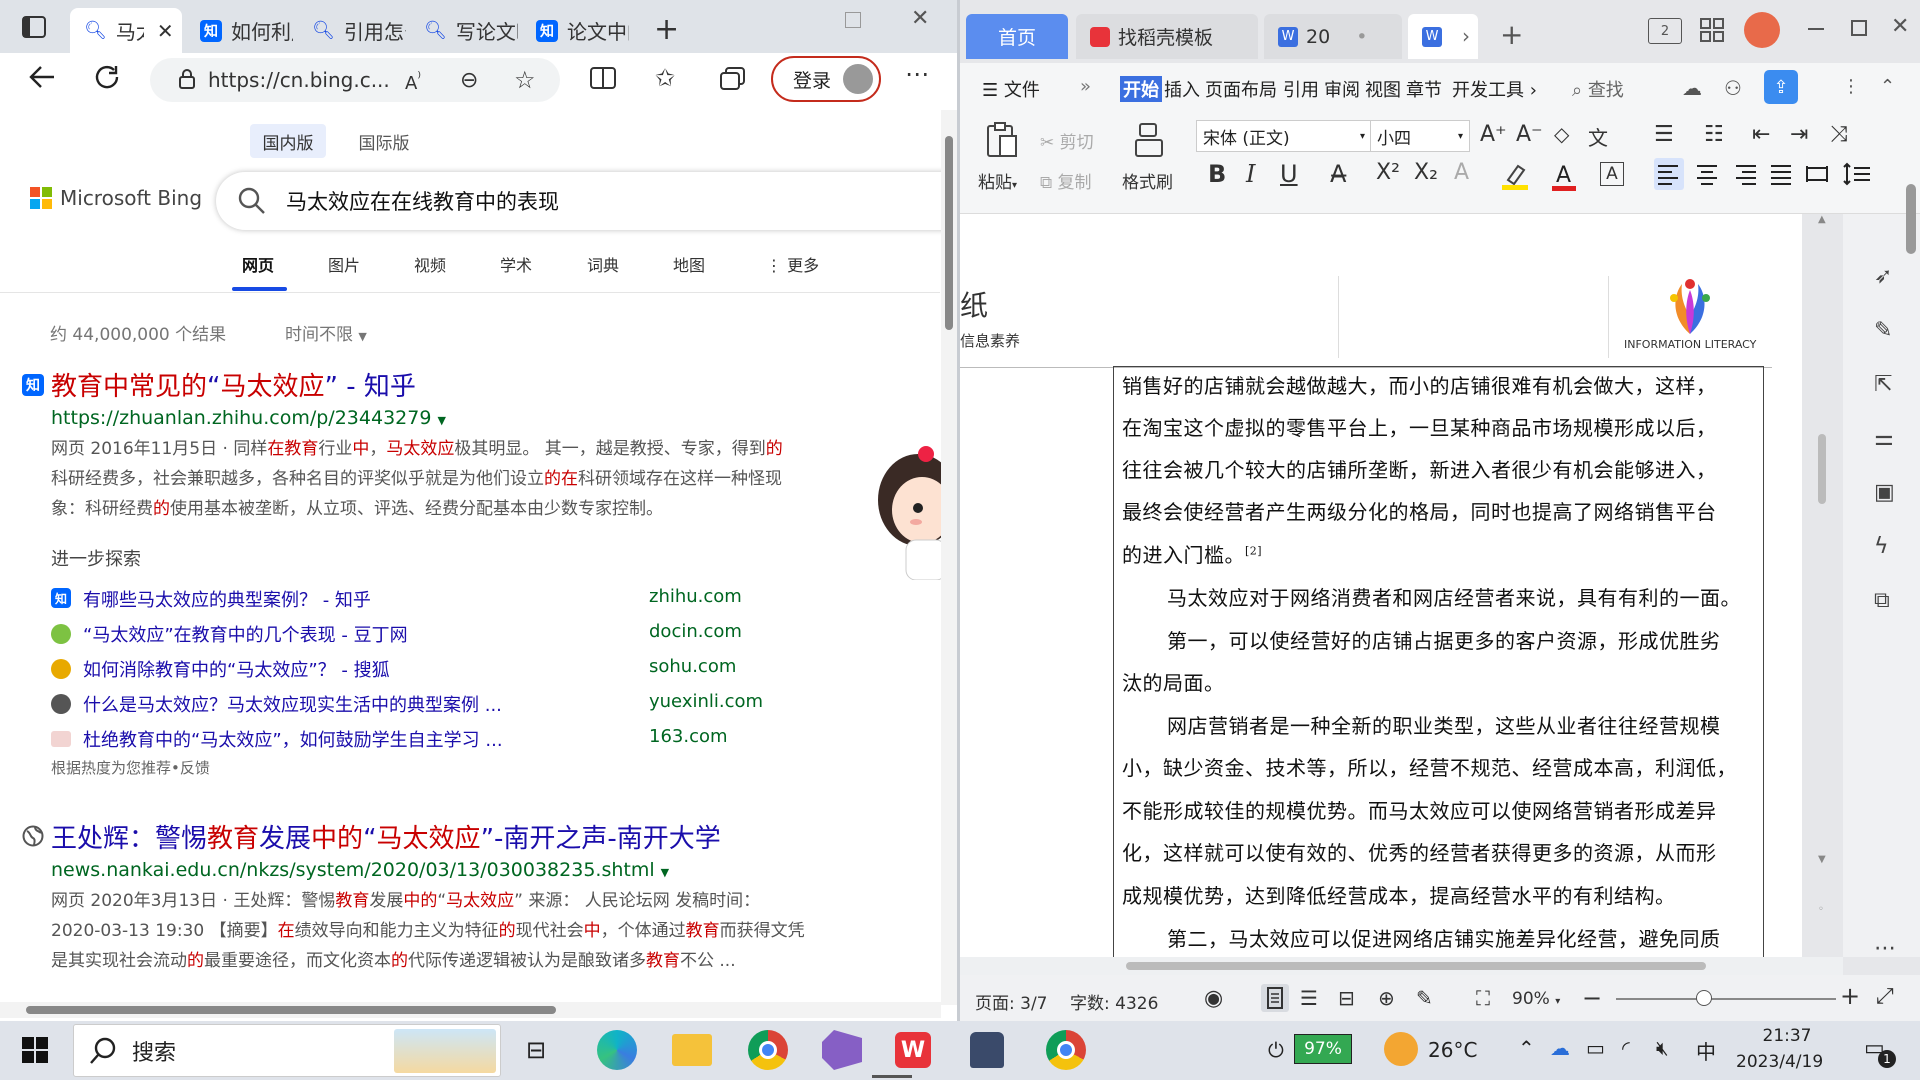 The width and height of the screenshot is (1920, 1080). I want to click on eye-protection-icon: ◉, so click(1213, 998).